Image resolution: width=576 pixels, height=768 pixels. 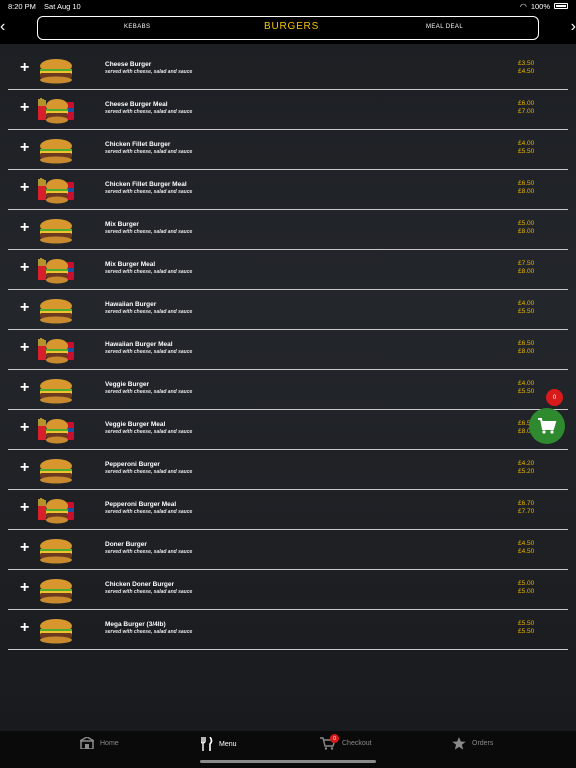 I want to click on item-prices: £5.00 £5.00, so click(x=526, y=588).